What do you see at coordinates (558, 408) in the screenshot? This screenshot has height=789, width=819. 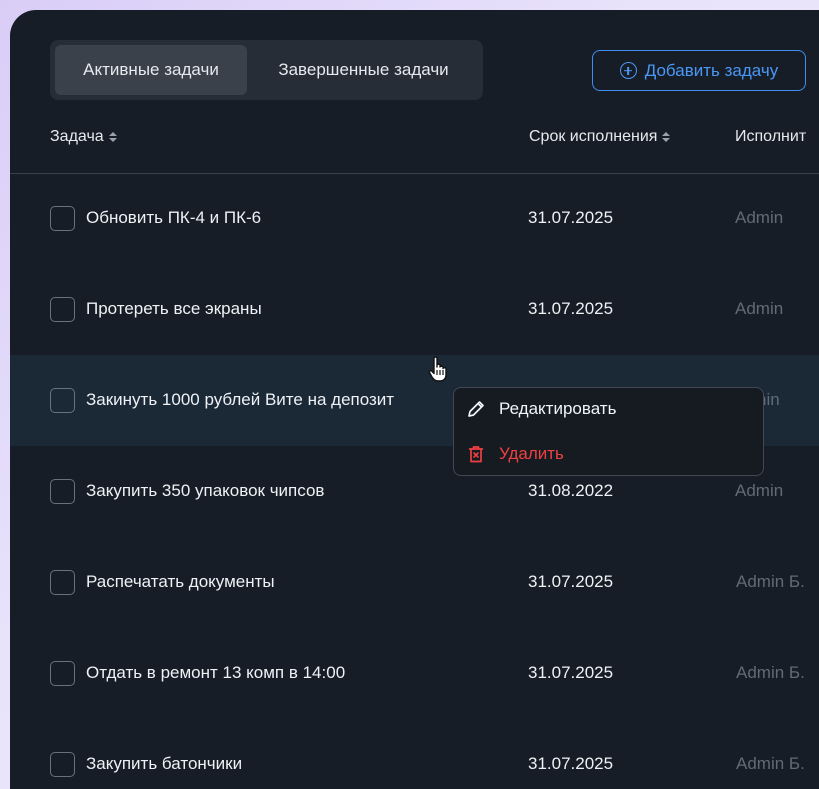 I see `edit-menu-label: Редактировать` at bounding box center [558, 408].